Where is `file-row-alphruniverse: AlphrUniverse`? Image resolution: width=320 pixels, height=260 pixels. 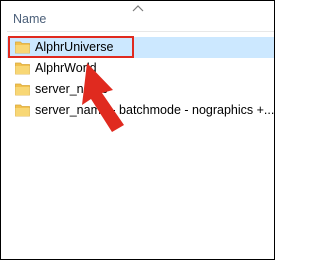
file-row-alphruniverse: AlphrUniverse is located at coordinates (140, 47).